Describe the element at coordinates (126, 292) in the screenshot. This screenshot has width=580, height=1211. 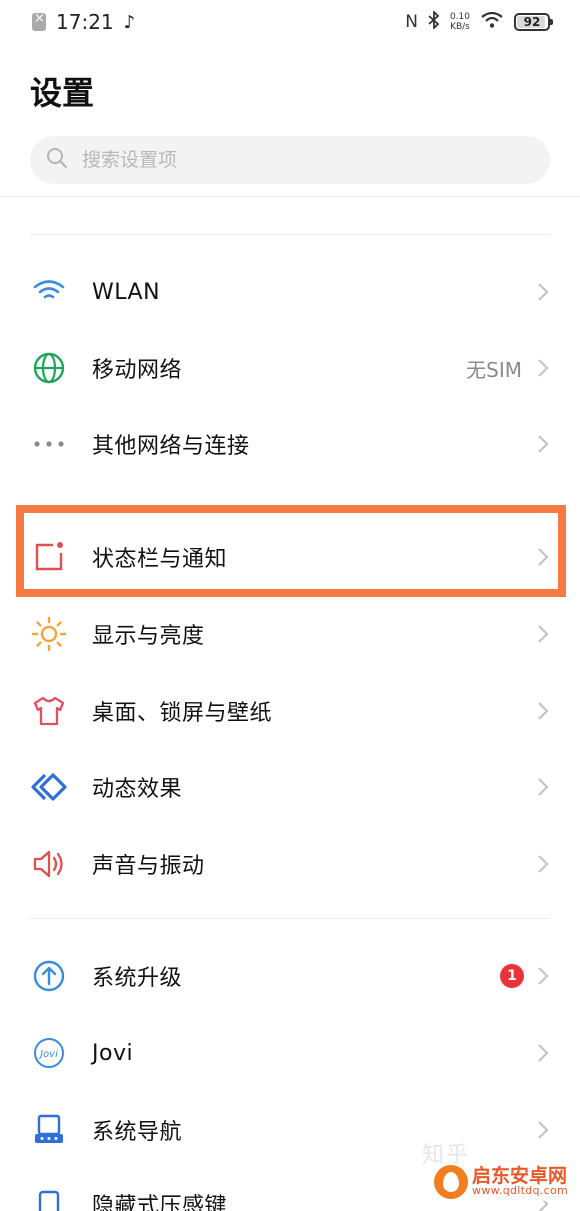
I see `settings-item-label: WLAN` at that location.